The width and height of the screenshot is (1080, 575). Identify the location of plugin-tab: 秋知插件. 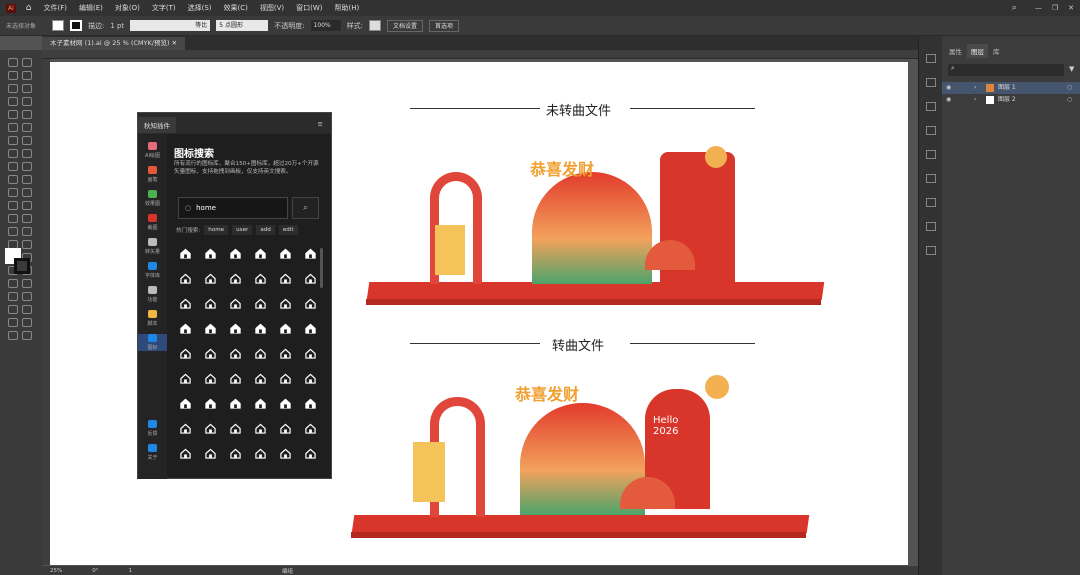
(157, 125).